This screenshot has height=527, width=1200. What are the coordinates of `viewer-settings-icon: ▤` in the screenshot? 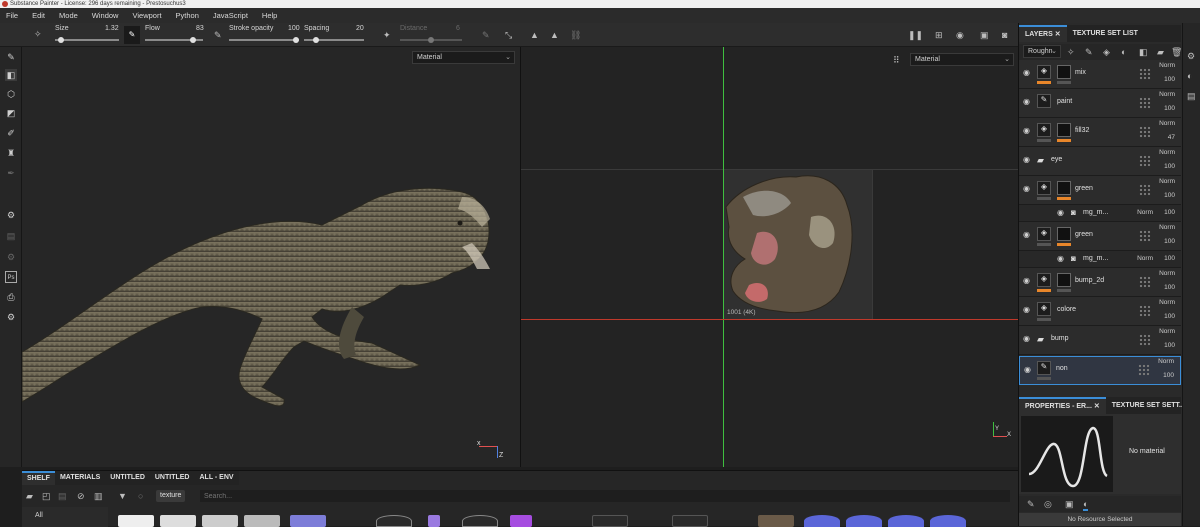 It's located at (1191, 96).